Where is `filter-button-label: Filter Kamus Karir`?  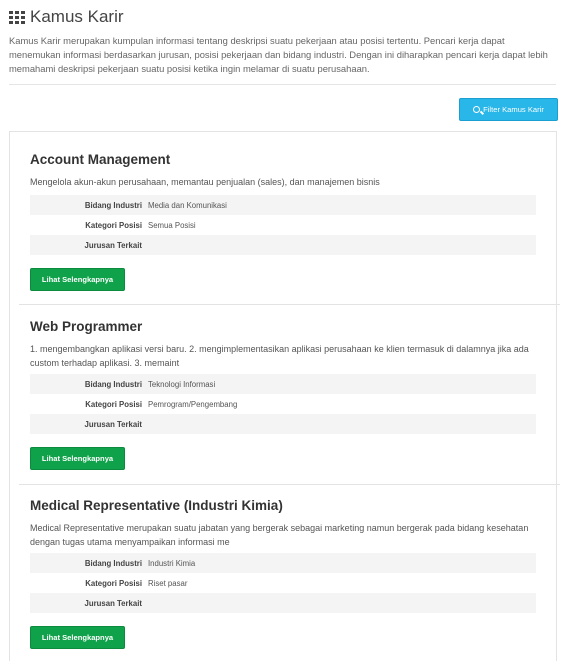
filter-button-label: Filter Kamus Karir is located at coordinates (513, 109).